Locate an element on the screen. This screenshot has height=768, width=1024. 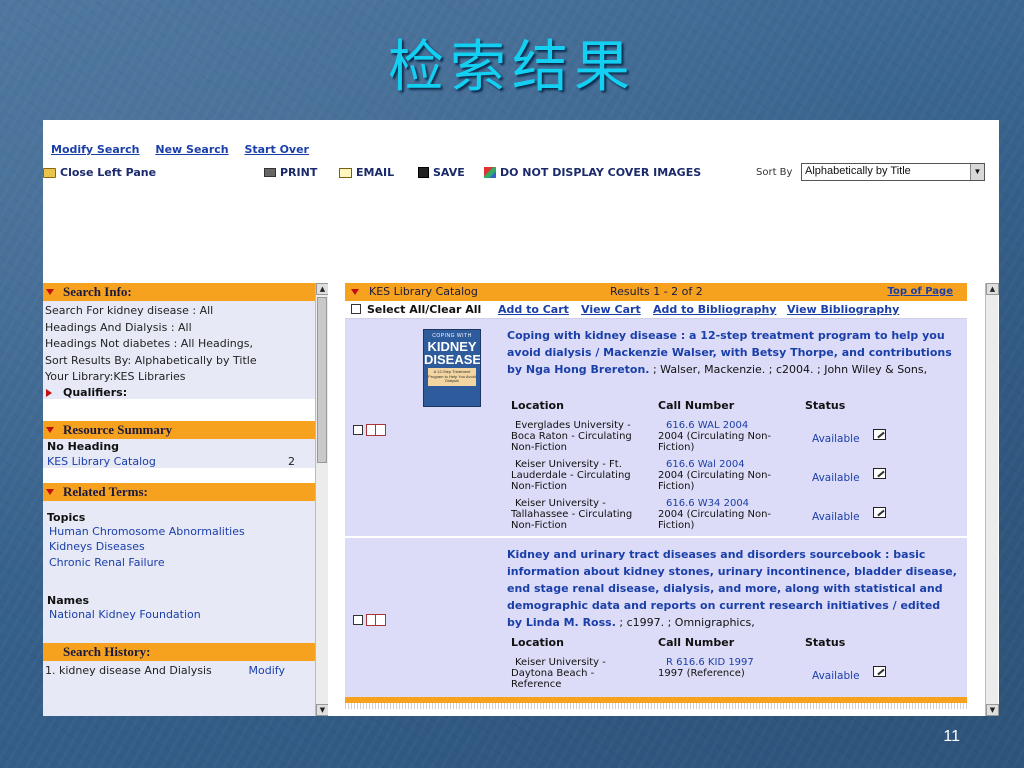
close-left-pane-button: Close Left Pane is located at coordinates (99, 172).